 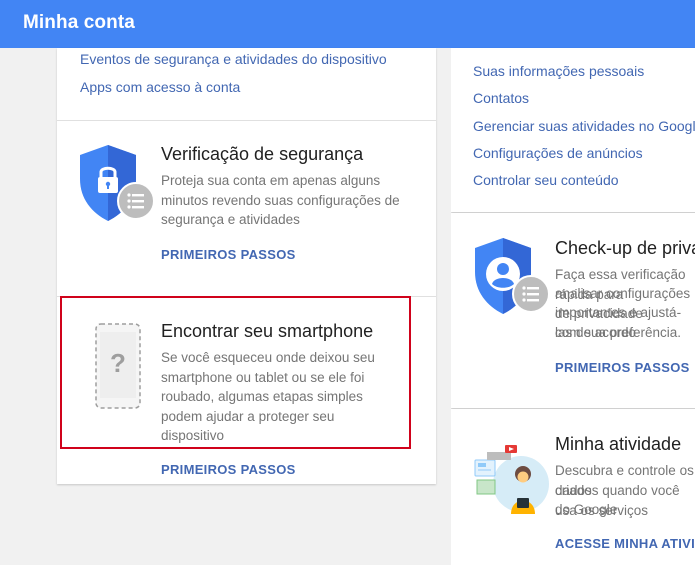 What do you see at coordinates (246, 120) in the screenshot?
I see `divider` at bounding box center [246, 120].